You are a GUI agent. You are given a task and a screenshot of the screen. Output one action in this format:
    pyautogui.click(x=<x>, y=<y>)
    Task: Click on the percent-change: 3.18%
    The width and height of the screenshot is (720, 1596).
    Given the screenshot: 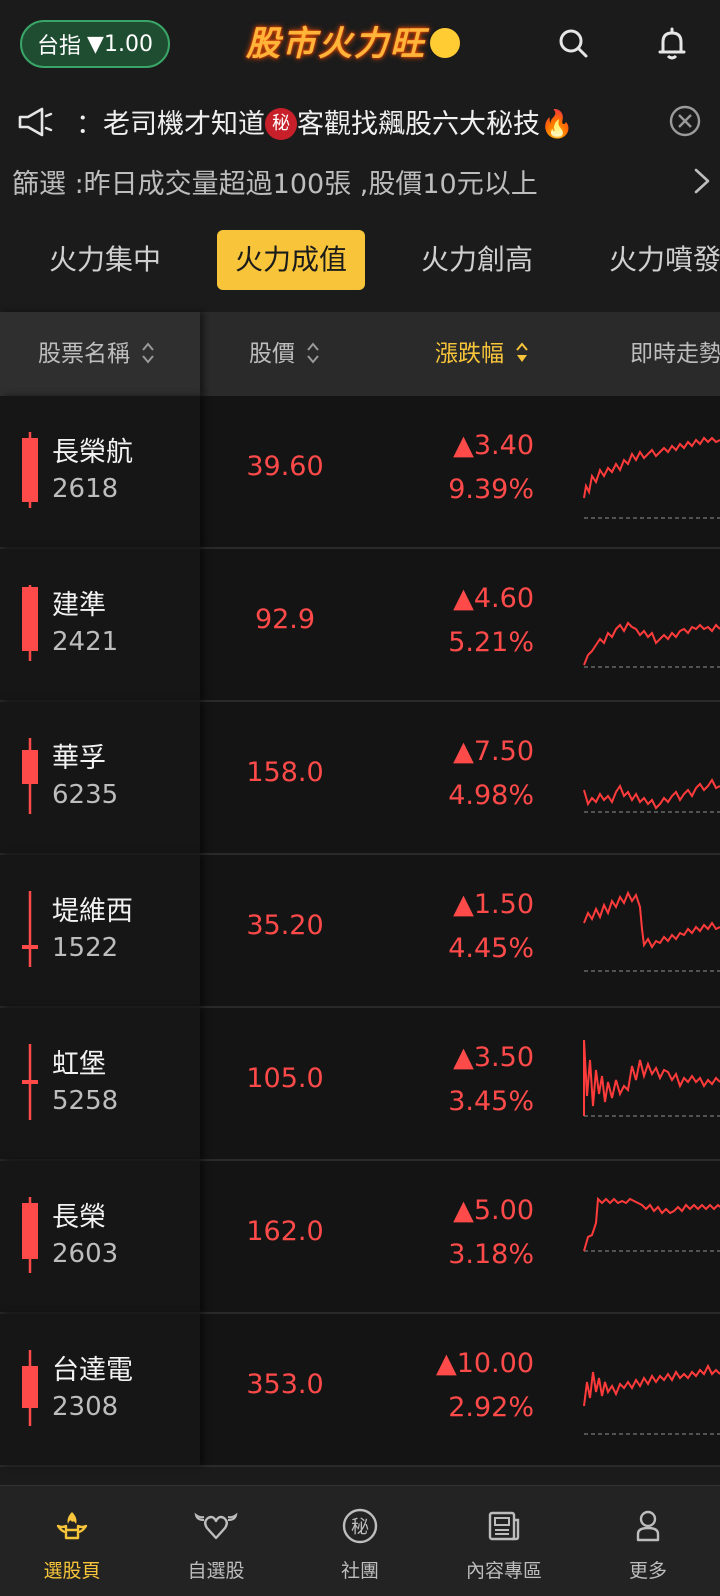 What is the action you would take?
    pyautogui.click(x=491, y=1254)
    